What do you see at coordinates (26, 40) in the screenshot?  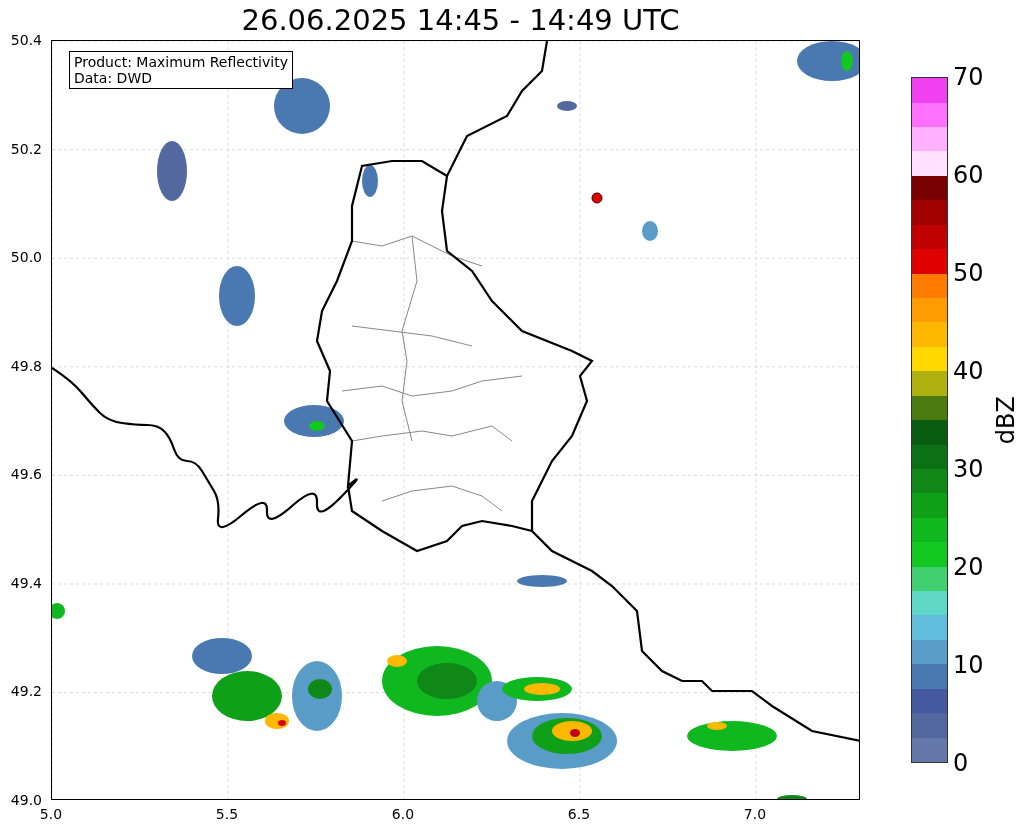 I see `y-tick-label: 50.4` at bounding box center [26, 40].